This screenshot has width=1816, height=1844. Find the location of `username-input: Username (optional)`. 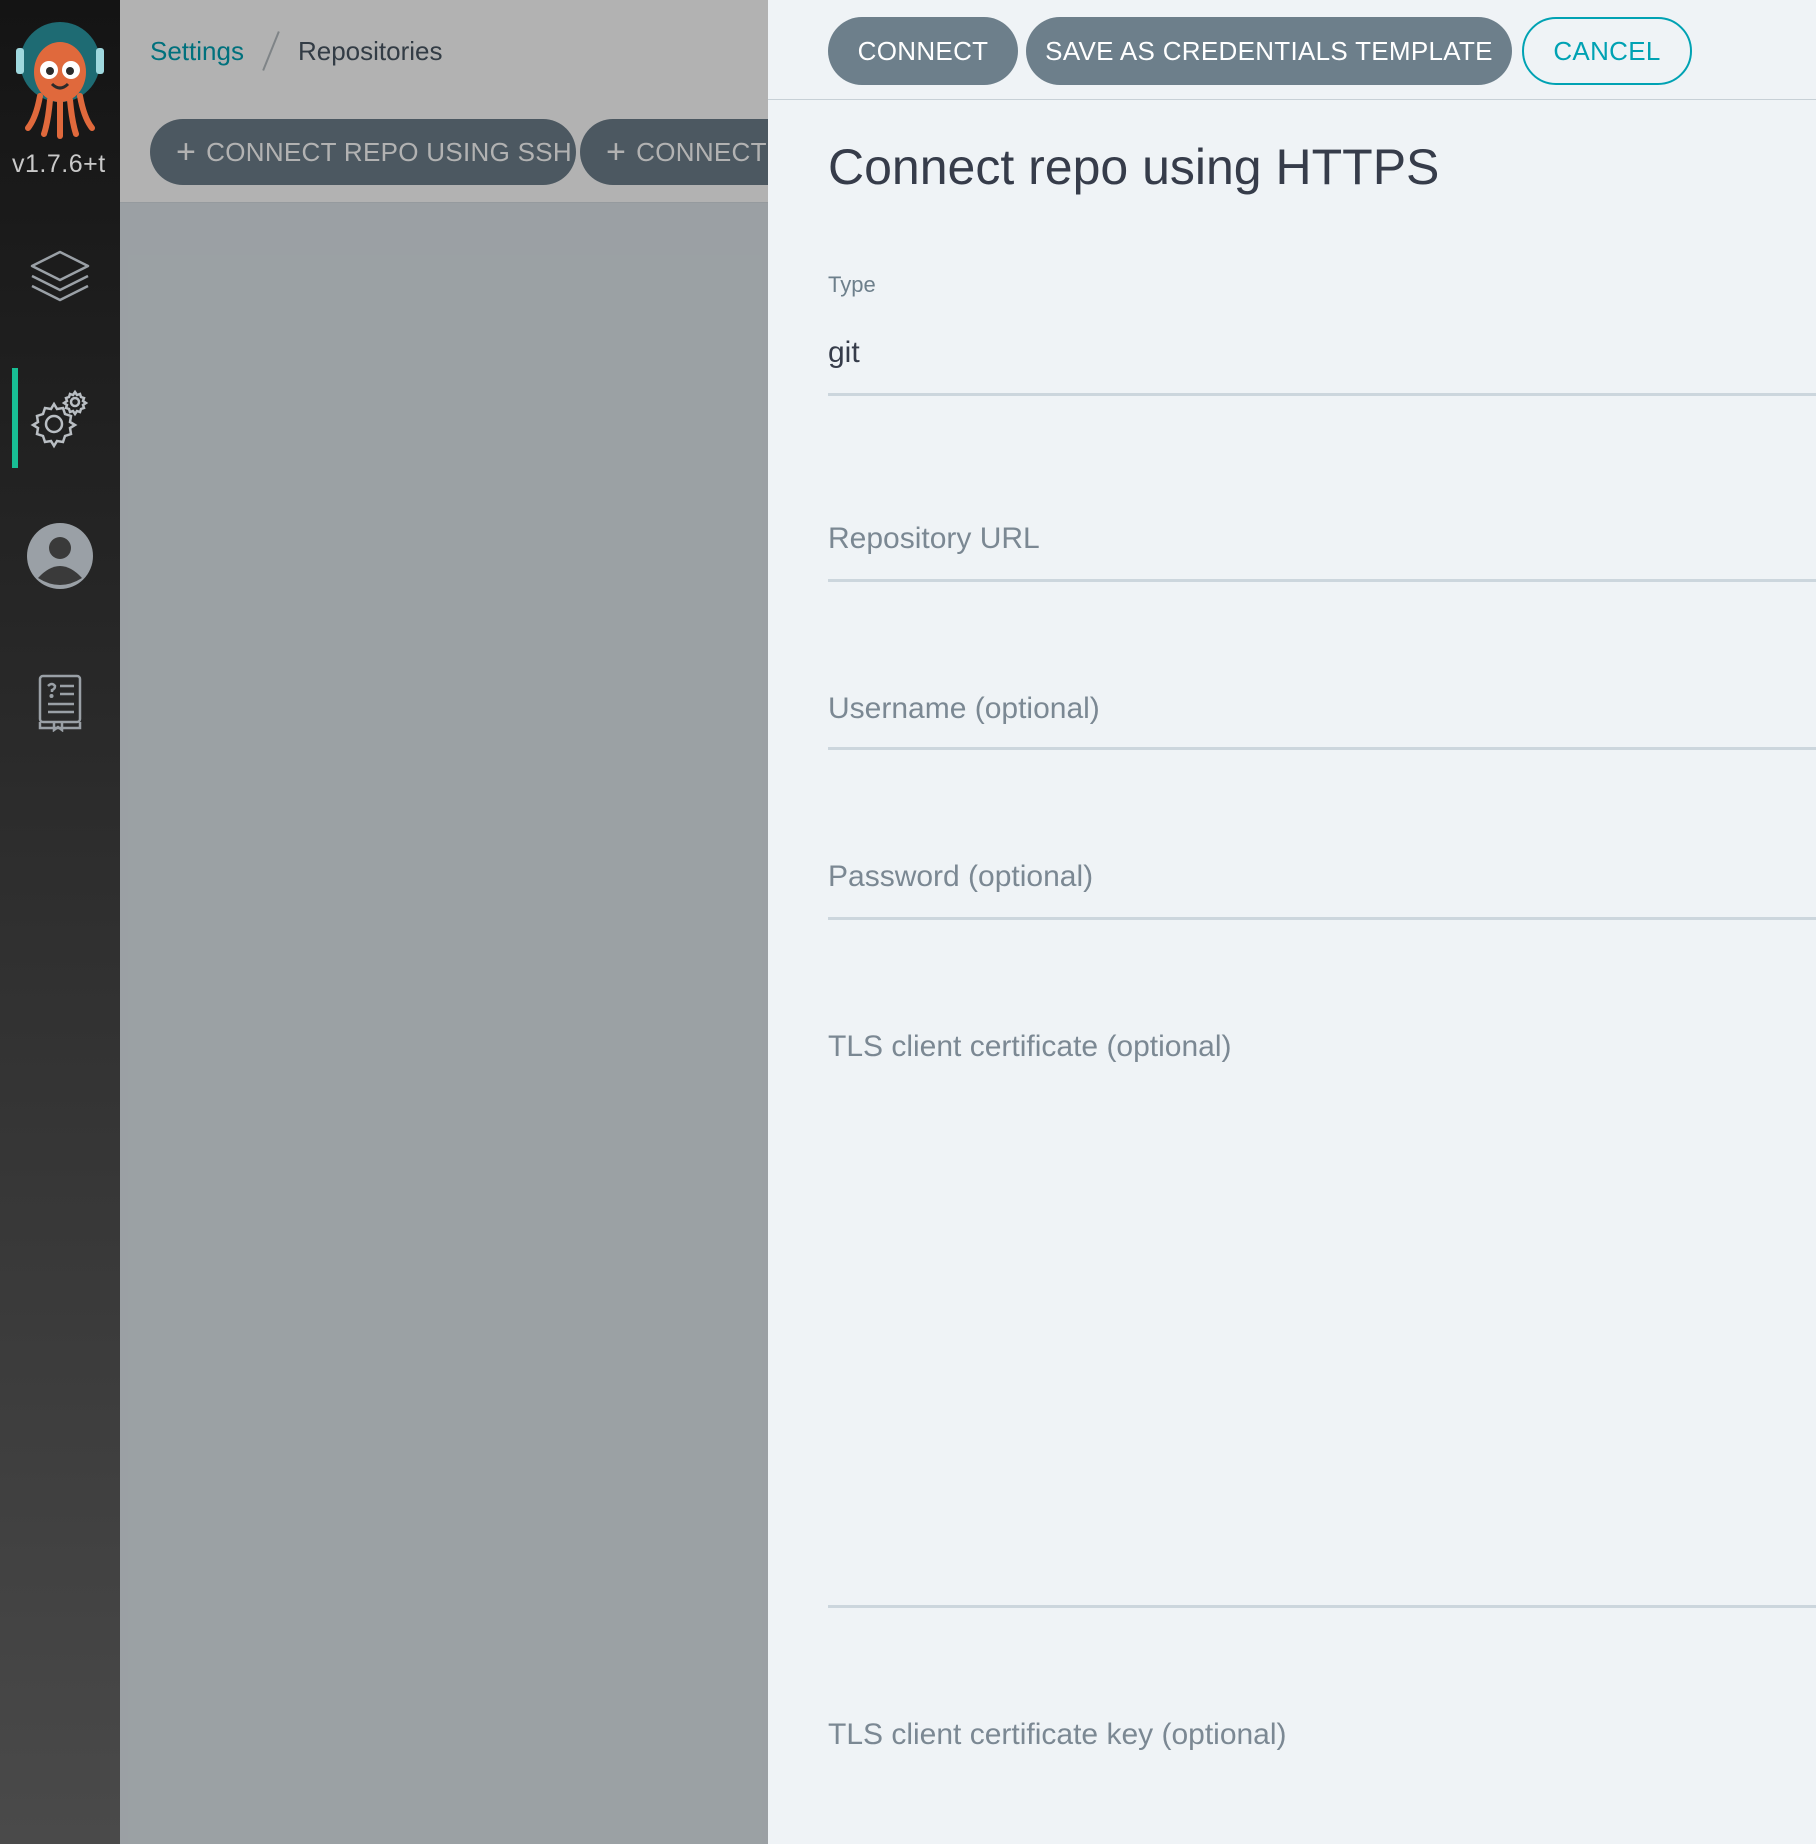

username-input: Username (optional) is located at coordinates (1322, 710).